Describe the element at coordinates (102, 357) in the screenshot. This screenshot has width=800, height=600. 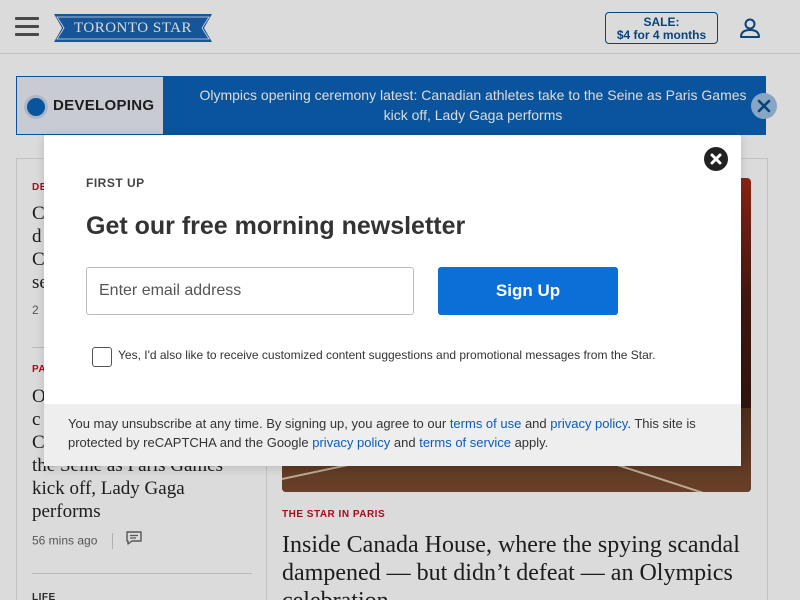
I see `consent-checkbox` at that location.